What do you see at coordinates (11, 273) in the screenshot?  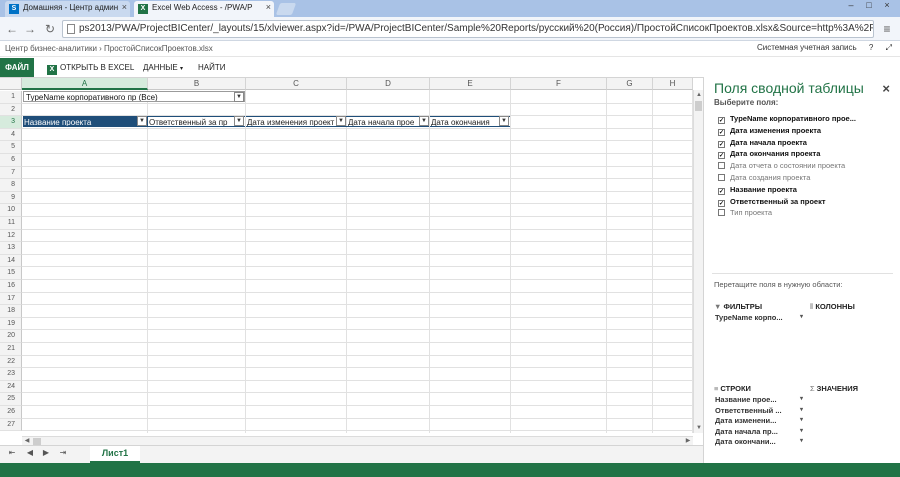 I see `row-header: 15` at bounding box center [11, 273].